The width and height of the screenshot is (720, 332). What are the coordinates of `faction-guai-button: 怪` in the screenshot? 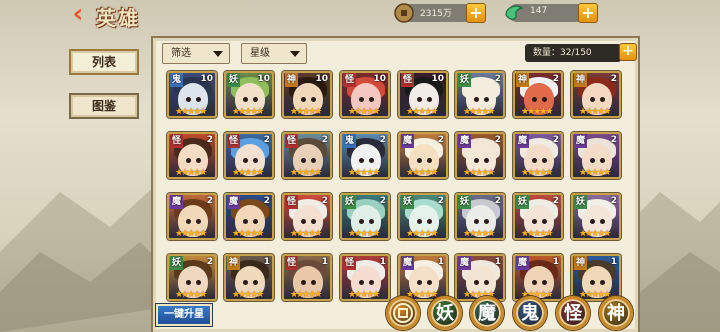 It's located at (573, 313).